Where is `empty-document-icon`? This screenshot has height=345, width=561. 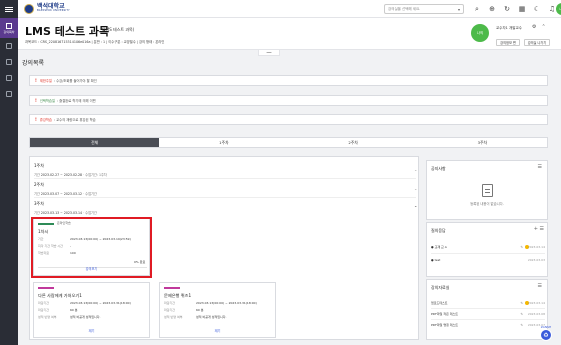
empty-document-icon is located at coordinates (487, 190).